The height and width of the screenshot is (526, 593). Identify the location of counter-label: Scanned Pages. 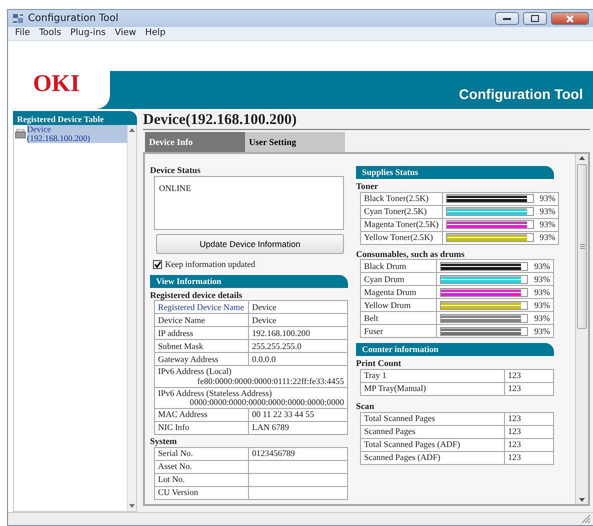
(432, 431).